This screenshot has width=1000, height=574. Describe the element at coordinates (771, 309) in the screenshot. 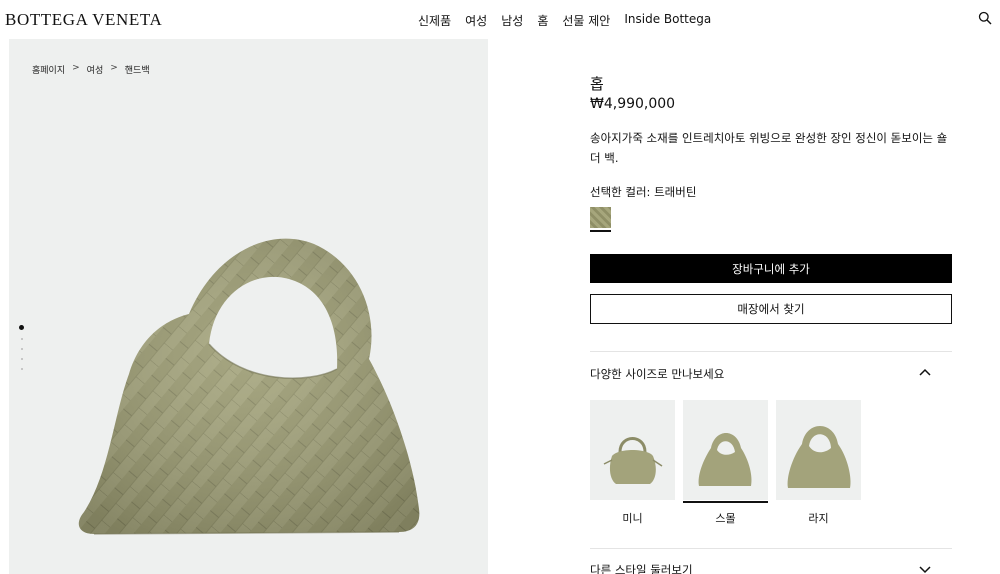

I see `find-in-store-button: 매장에서 찾기` at that location.